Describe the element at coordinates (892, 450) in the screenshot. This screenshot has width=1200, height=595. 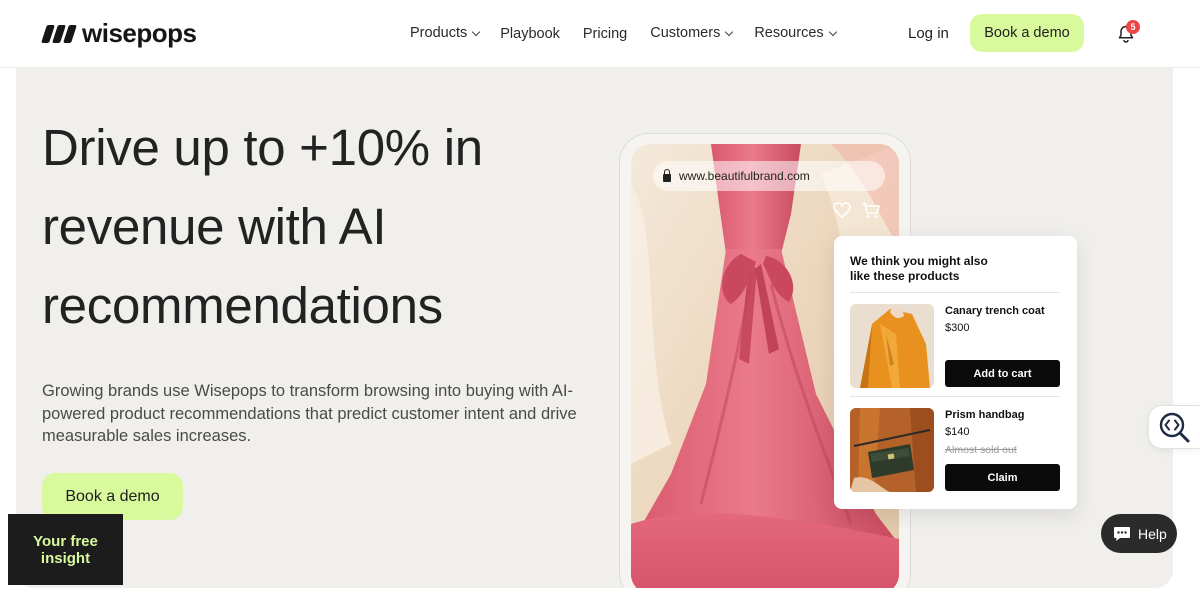
I see `product-image-handbag` at that location.